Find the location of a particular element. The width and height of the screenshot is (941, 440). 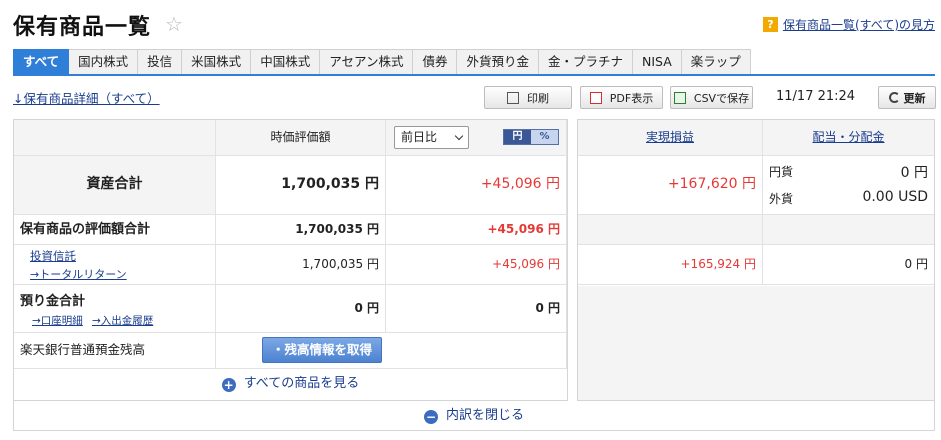

total-dividend-cell: 円貨 0 円 外貨 0.00 USD is located at coordinates (848, 185).